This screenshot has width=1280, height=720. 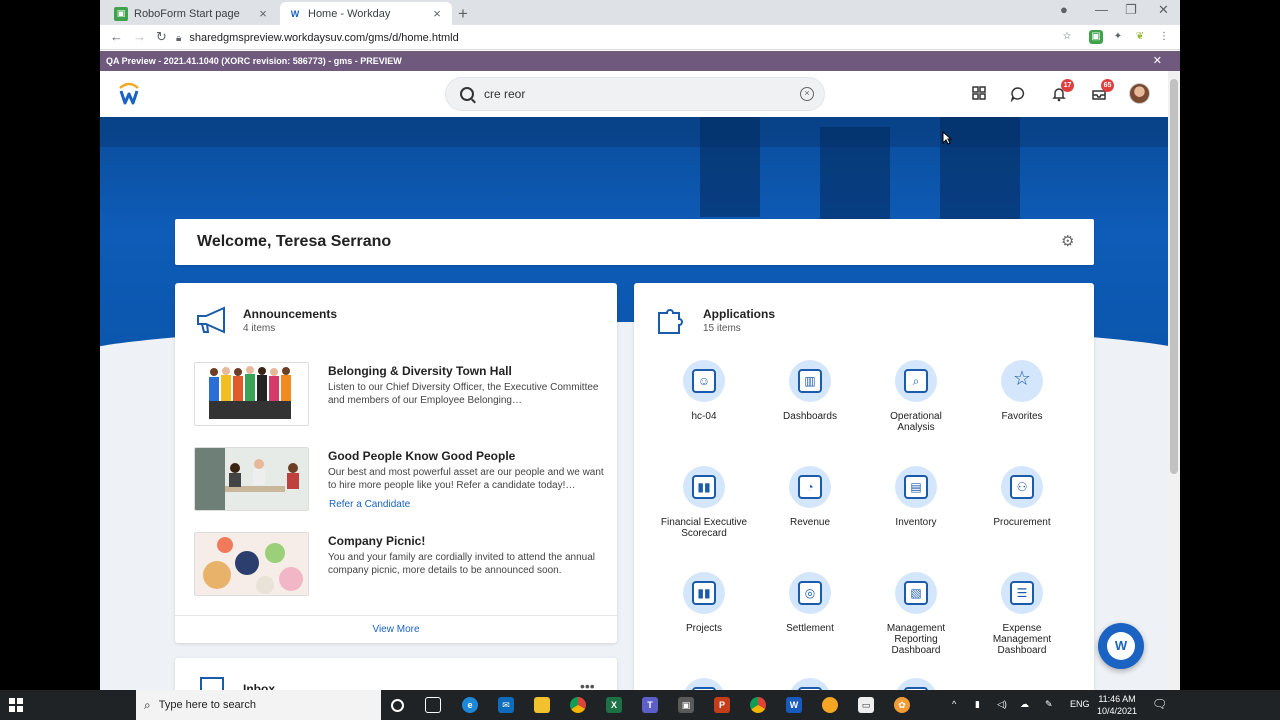 What do you see at coordinates (704, 391) in the screenshot?
I see `app-hc-04: ☺ hc-04` at bounding box center [704, 391].